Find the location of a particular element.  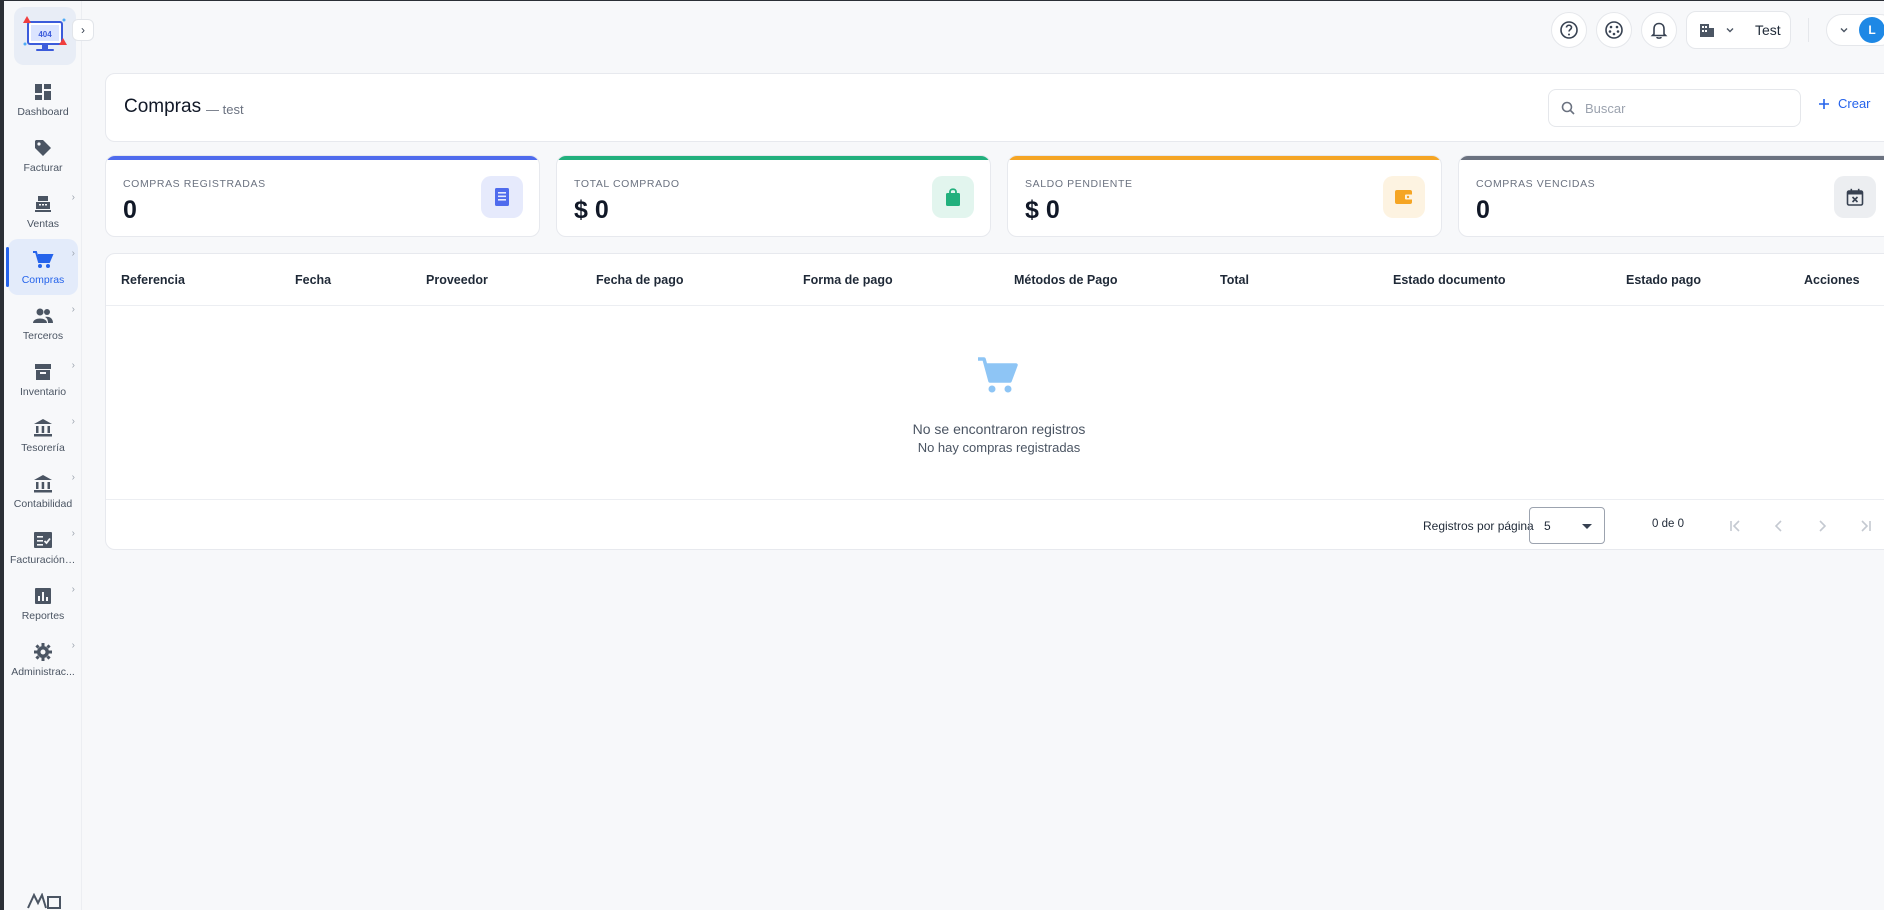

app-logo: 404 is located at coordinates (45, 36).